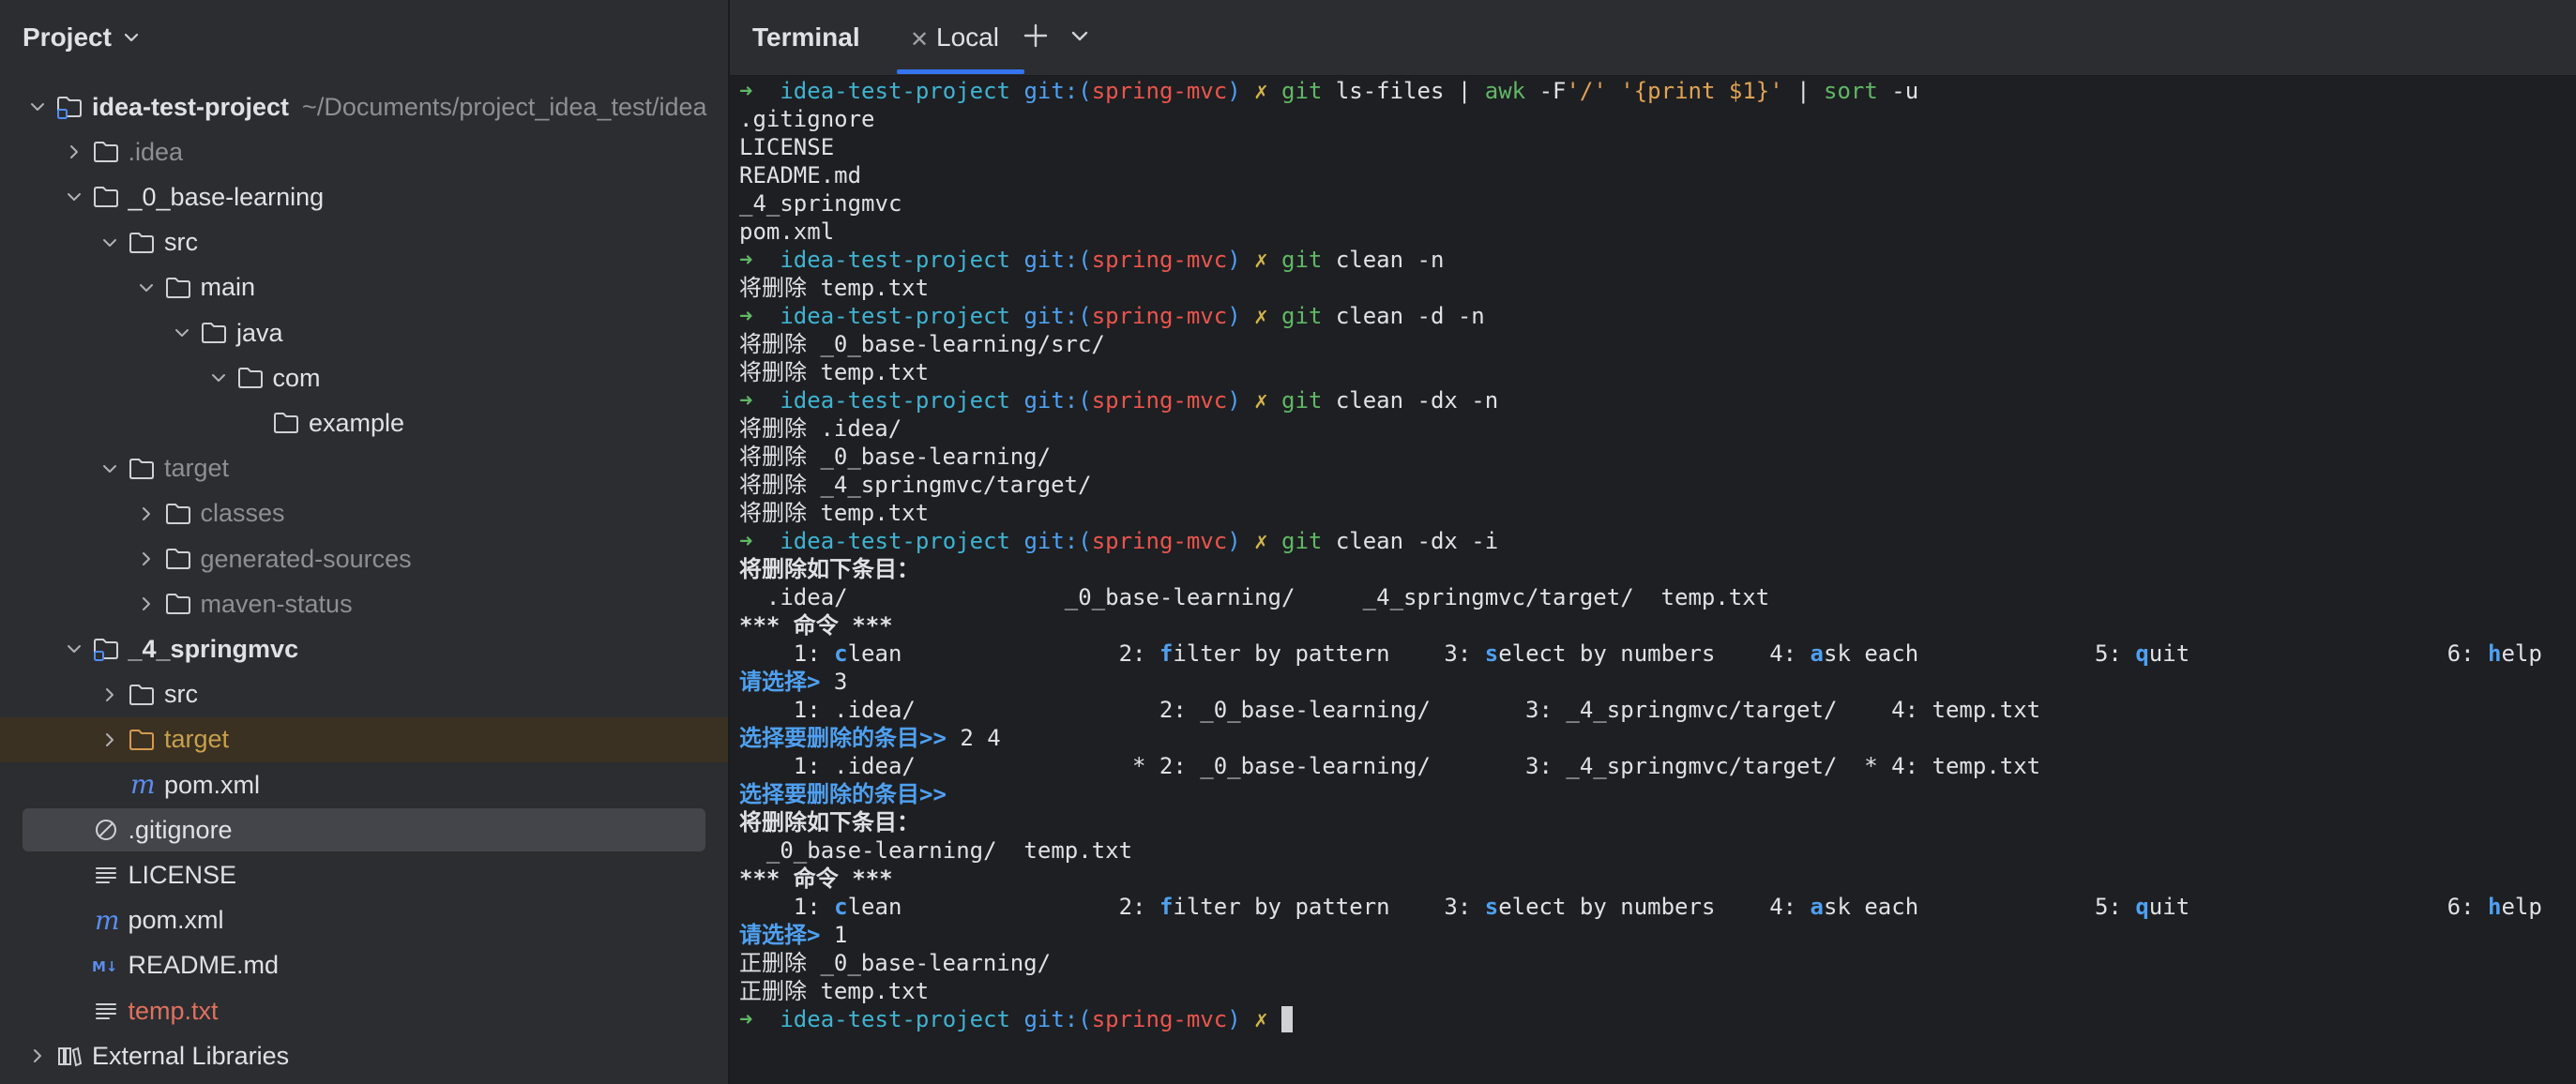 The width and height of the screenshot is (2576, 1084). I want to click on terminal-text: lean 2:, so click(1003, 653).